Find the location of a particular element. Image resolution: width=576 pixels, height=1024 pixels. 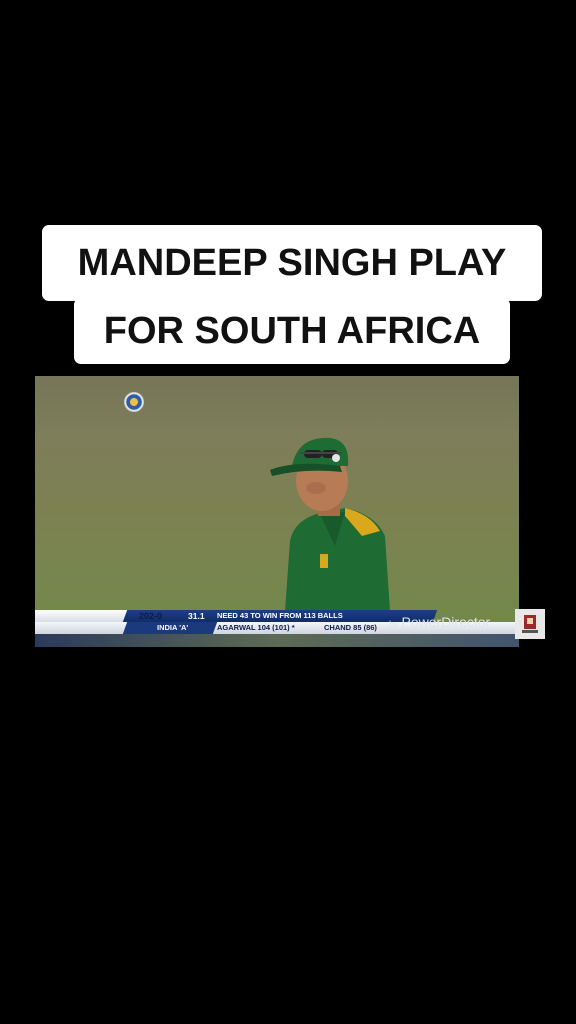

caption-text-1: MANDEEP SINGH PLAY is located at coordinates (292, 263).